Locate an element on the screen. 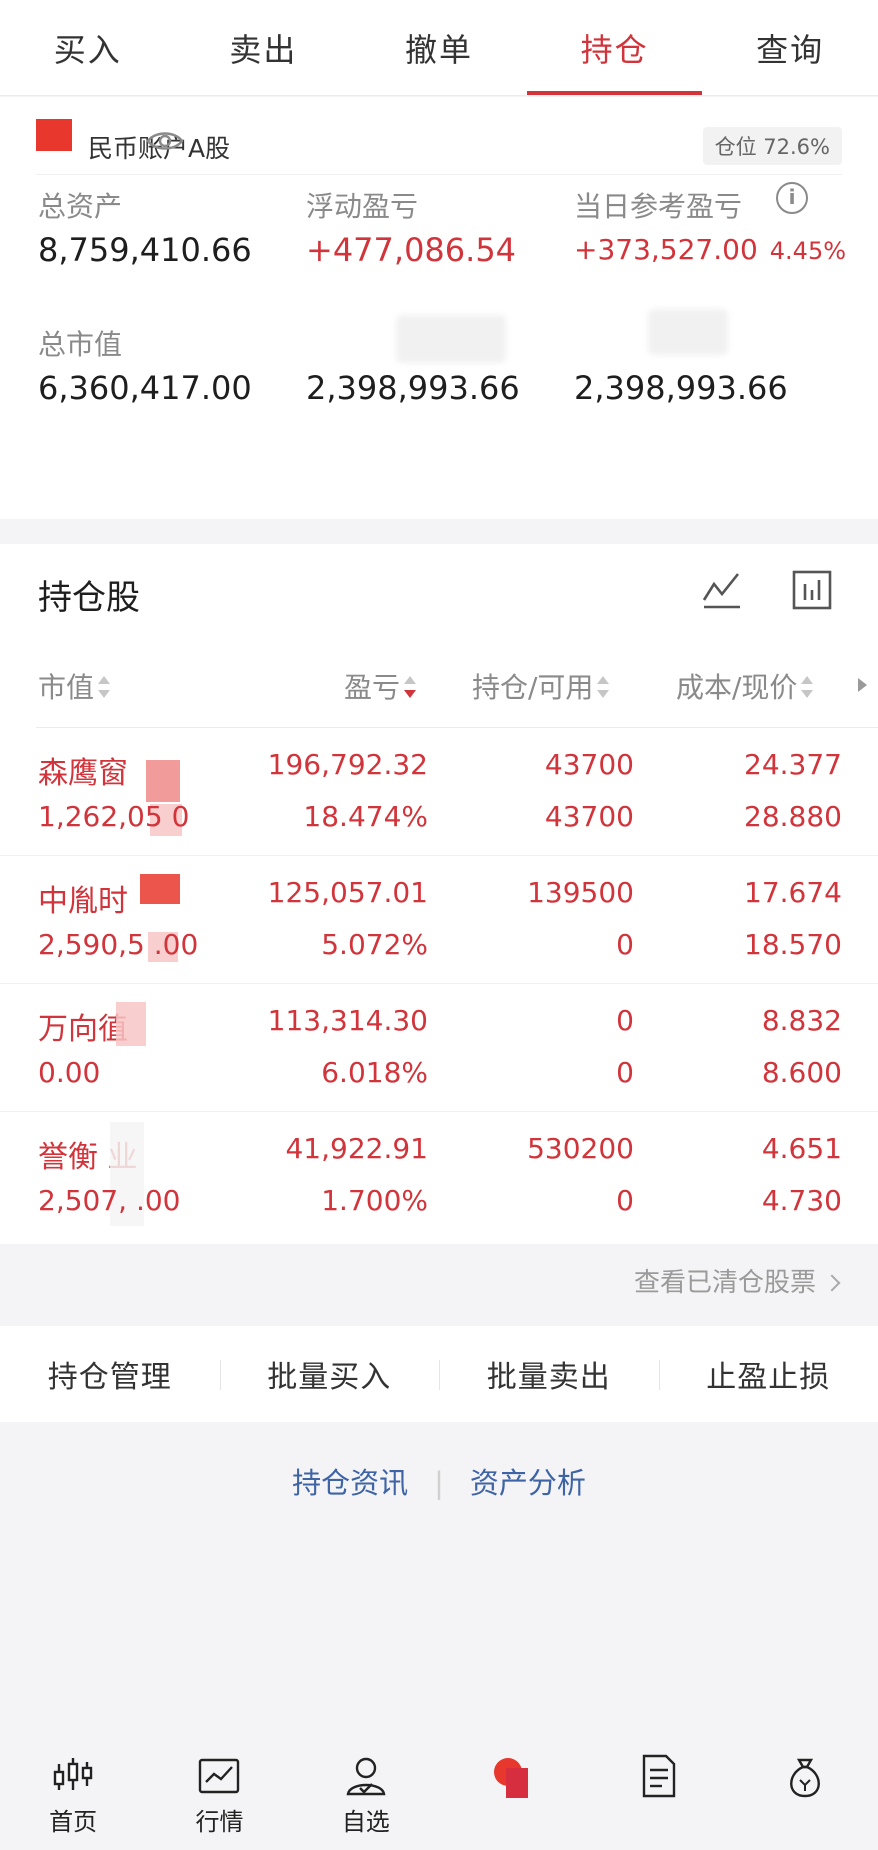 The image size is (878, 1850). stock-price: 28.880 is located at coordinates (793, 816).